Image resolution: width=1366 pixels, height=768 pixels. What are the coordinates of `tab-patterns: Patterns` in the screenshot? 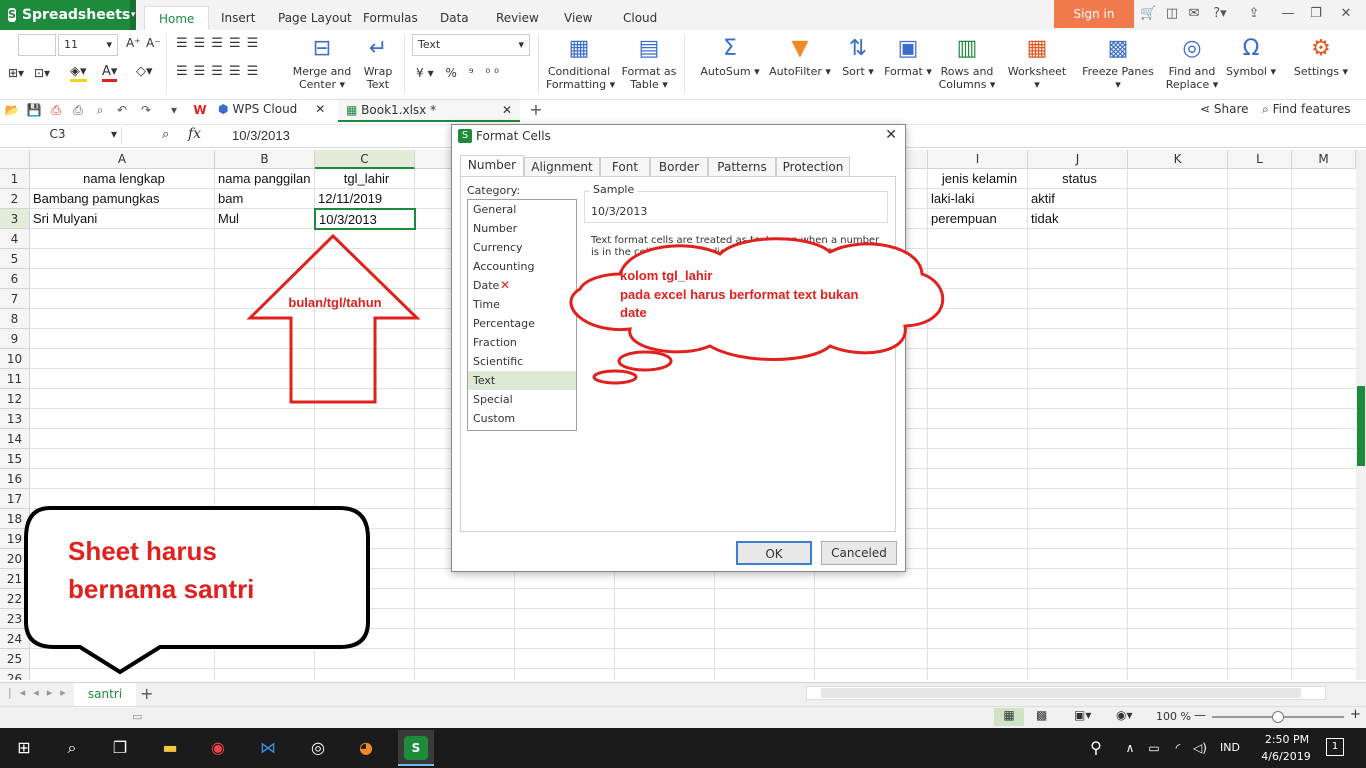 It's located at (742, 167).